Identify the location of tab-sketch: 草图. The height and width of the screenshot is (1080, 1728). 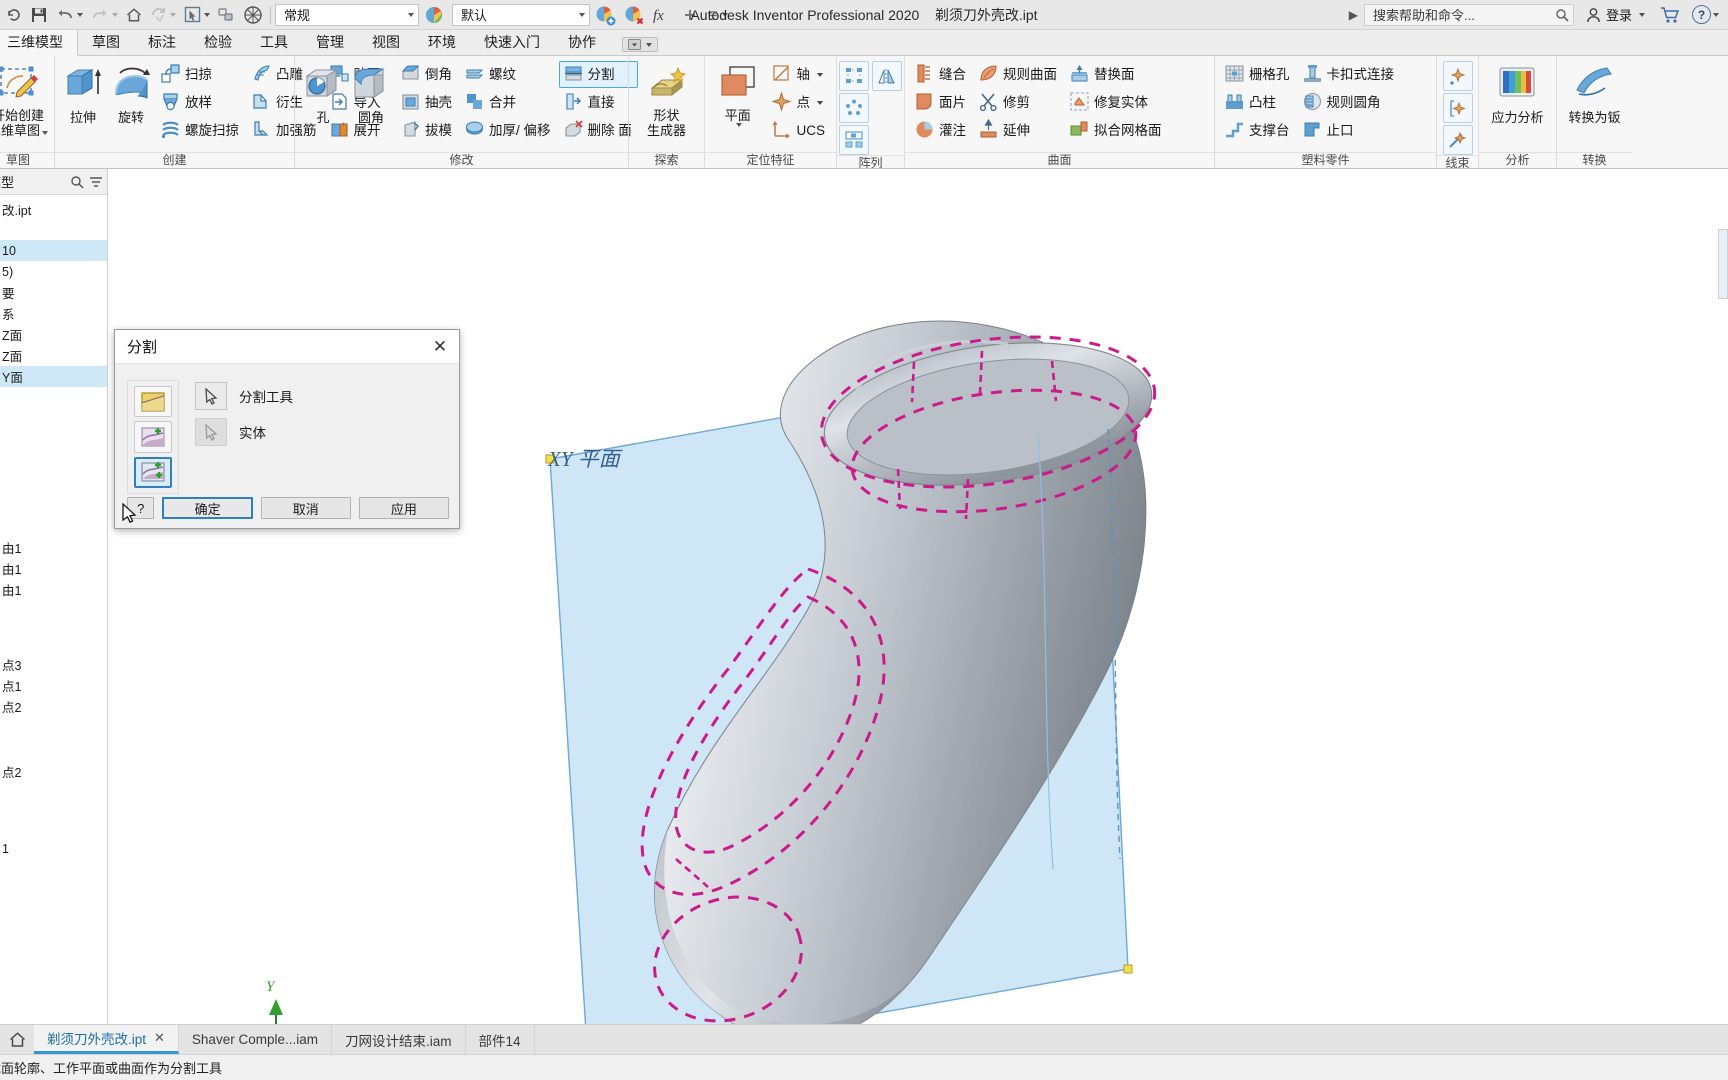
(106, 42).